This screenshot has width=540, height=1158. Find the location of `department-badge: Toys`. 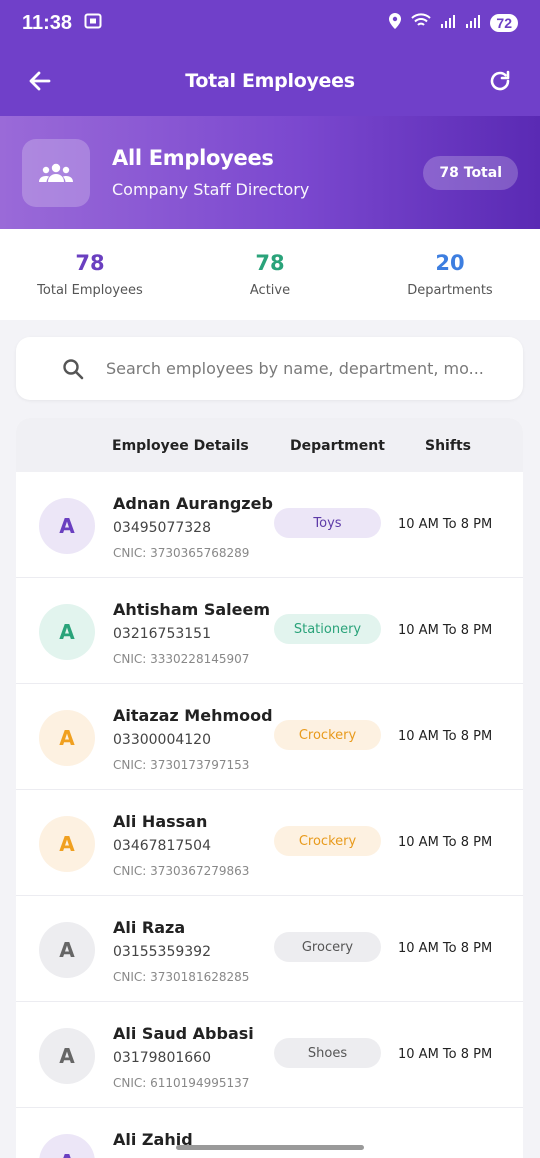

department-badge: Toys is located at coordinates (327, 523).